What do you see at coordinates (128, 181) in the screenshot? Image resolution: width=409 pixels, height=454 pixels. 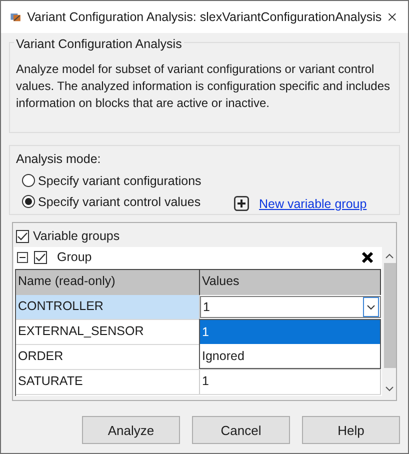 I see `radio-option: Specify variant configurations` at bounding box center [128, 181].